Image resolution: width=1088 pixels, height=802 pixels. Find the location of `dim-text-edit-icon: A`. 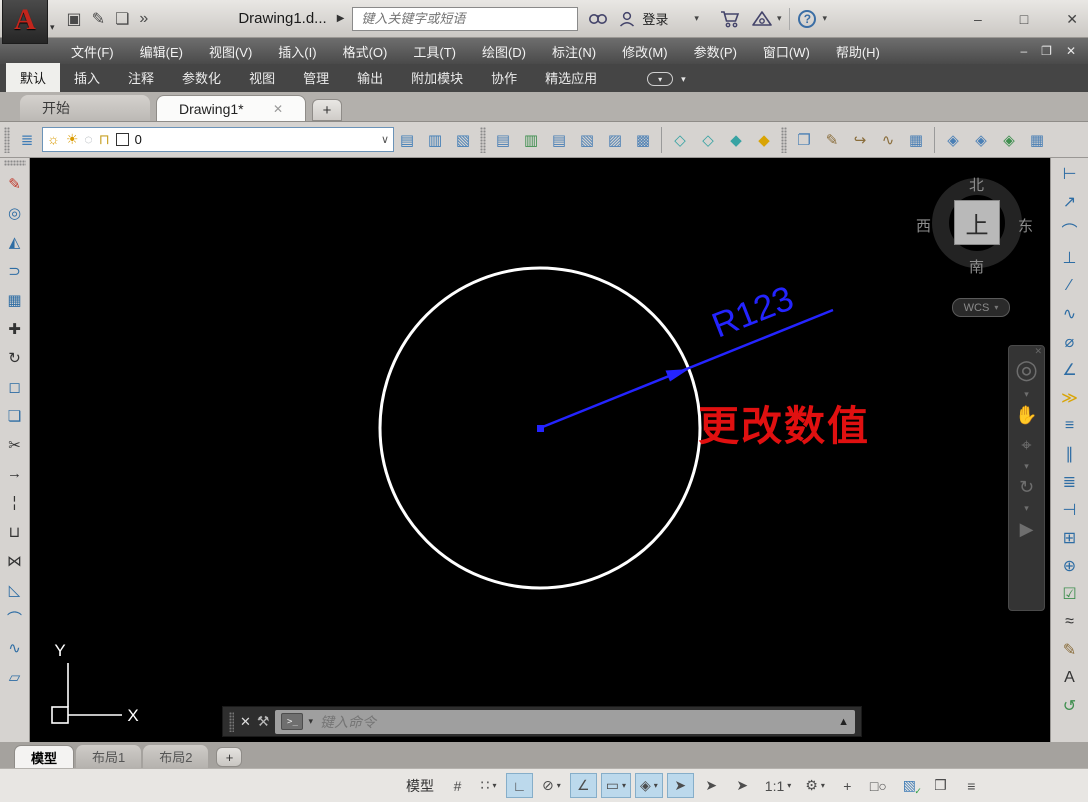

dim-text-edit-icon: A is located at coordinates (1070, 678).